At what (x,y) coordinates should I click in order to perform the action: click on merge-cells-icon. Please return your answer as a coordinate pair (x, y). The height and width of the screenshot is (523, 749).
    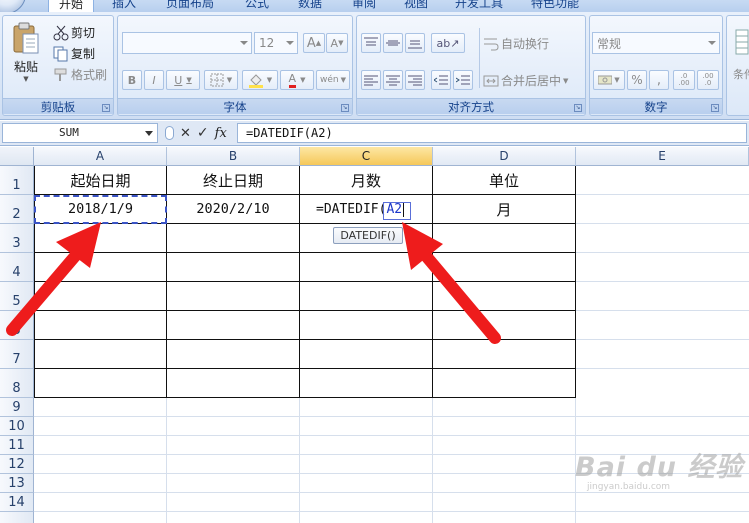
    Looking at the image, I should click on (491, 80).